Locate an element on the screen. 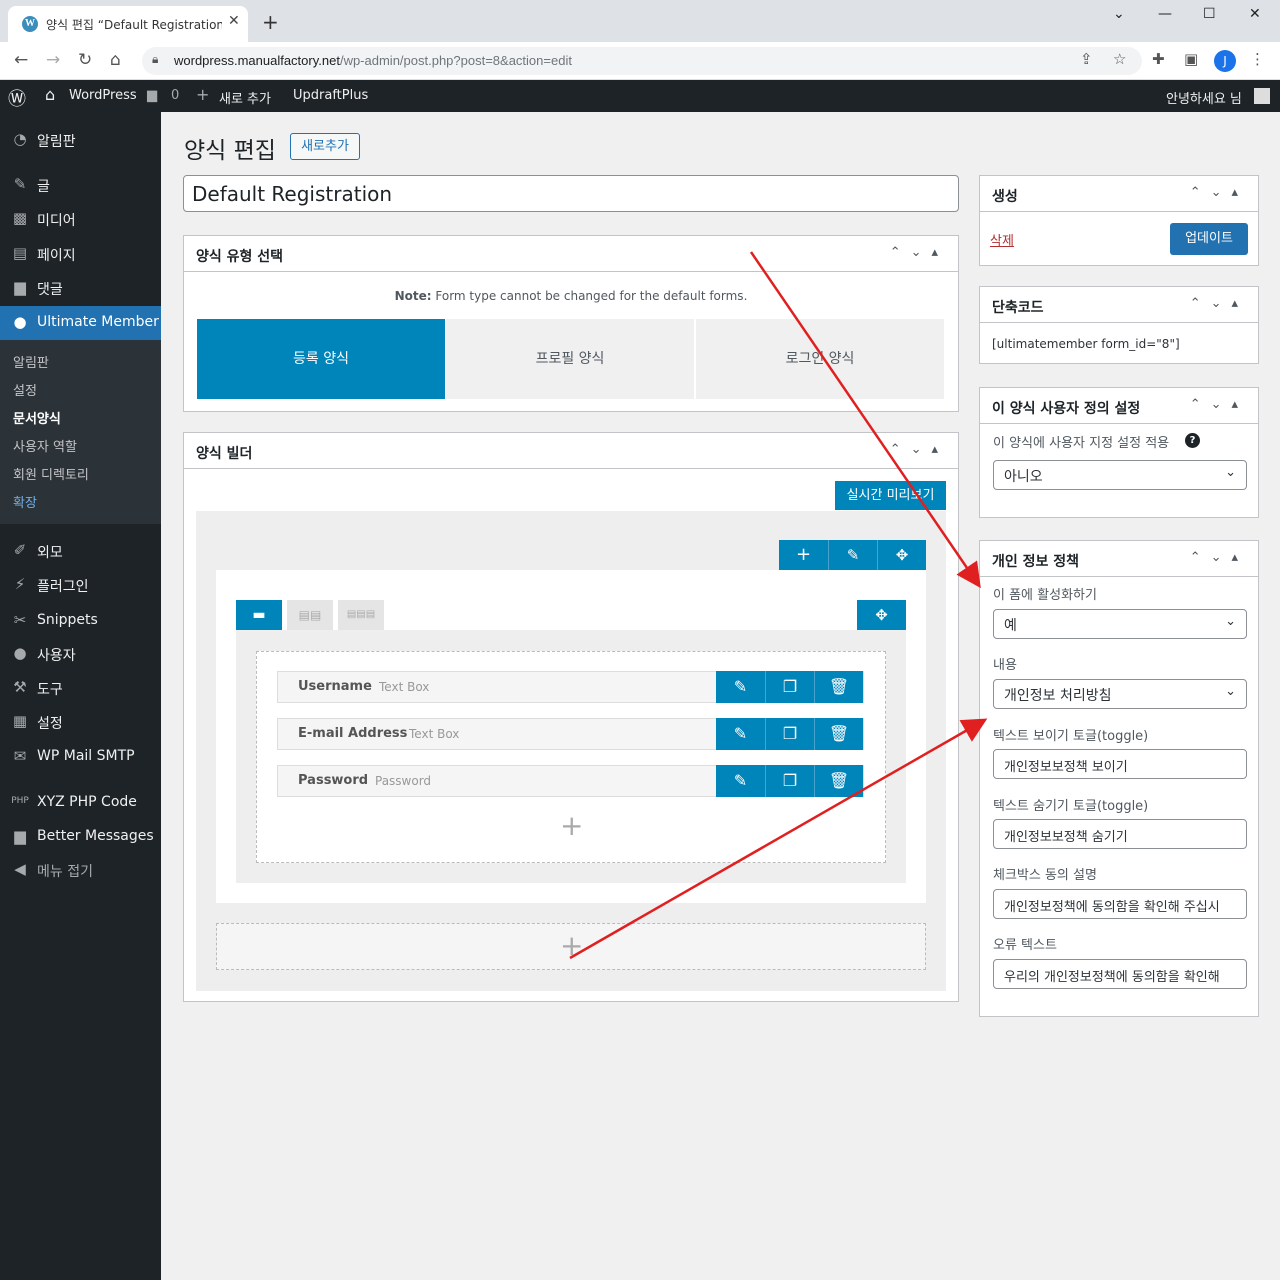 This screenshot has height=1280, width=1280. show-toggle-input: 개인정보보정책 보이기 is located at coordinates (1120, 764).